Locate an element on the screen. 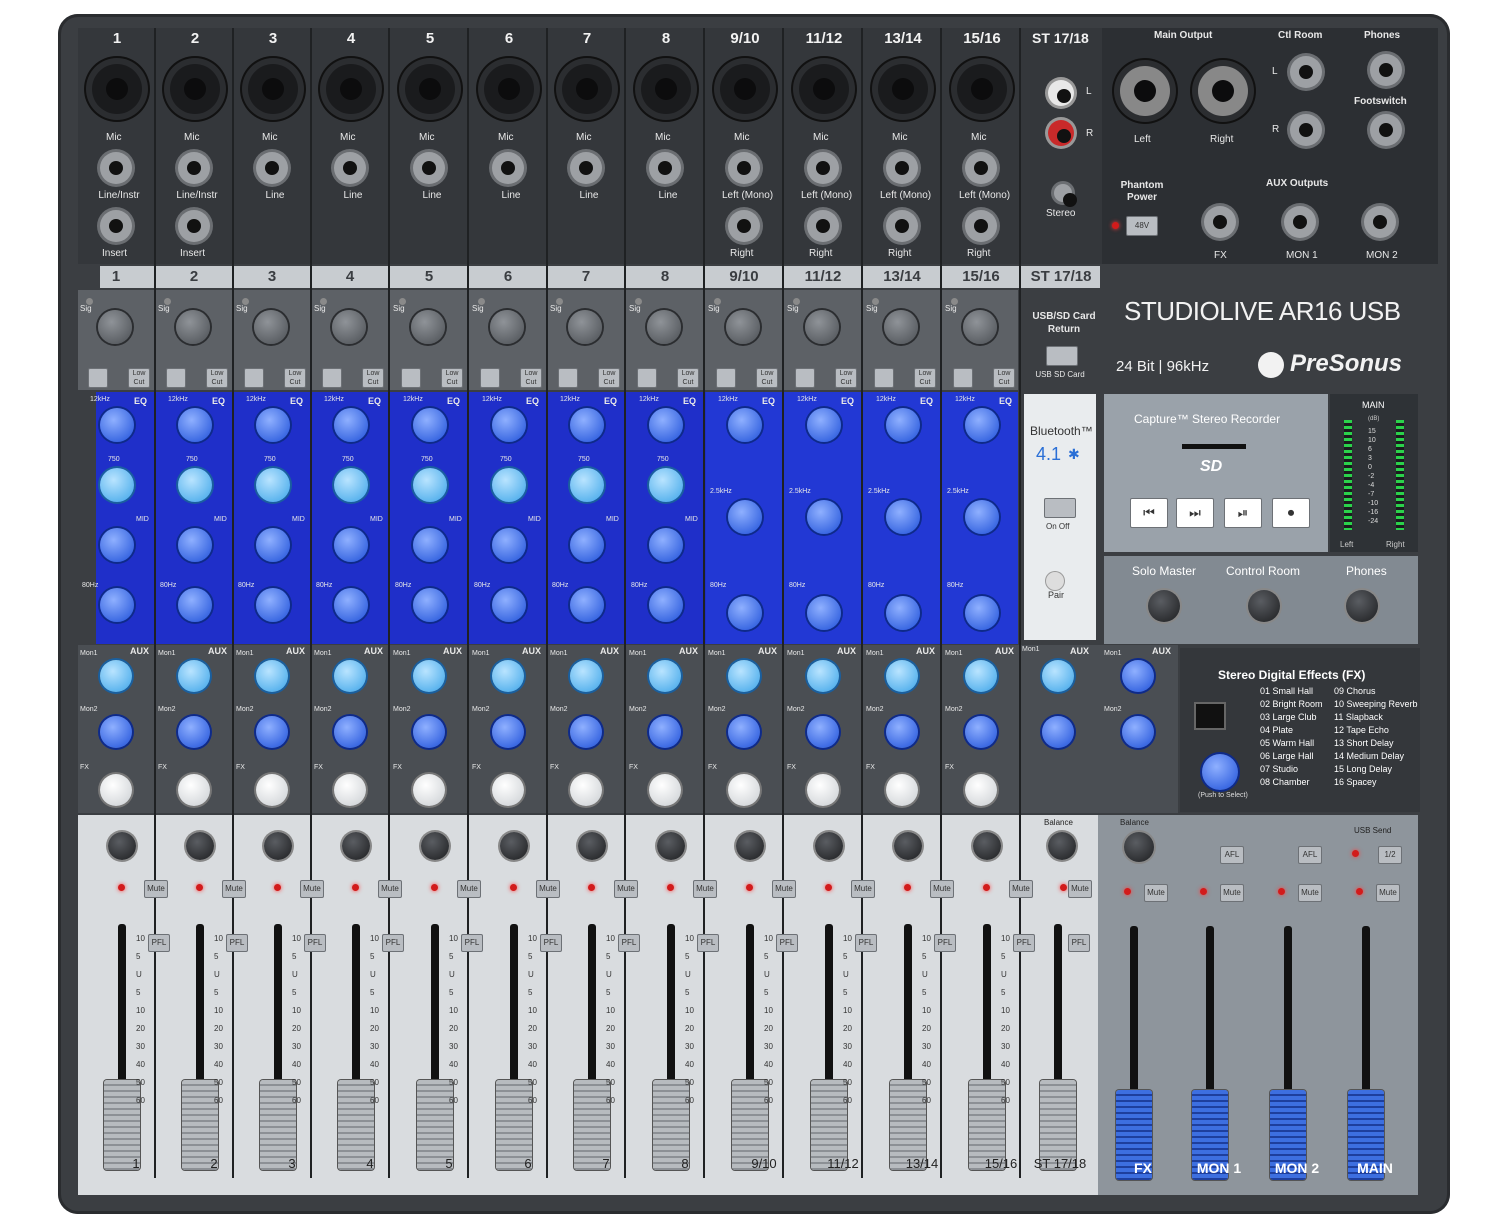  st-mute-button: Mute is located at coordinates (1080, 889).